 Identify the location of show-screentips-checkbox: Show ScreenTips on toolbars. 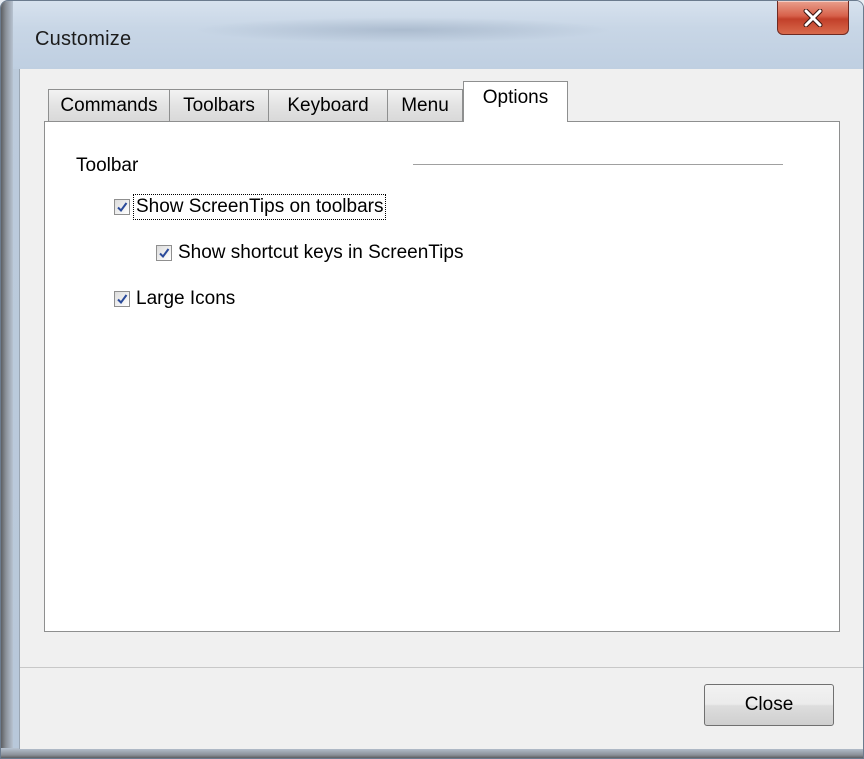
(250, 207).